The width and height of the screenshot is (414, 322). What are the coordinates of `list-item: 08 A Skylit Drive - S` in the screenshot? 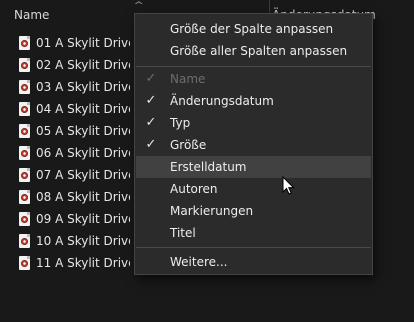 It's located at (70, 198).